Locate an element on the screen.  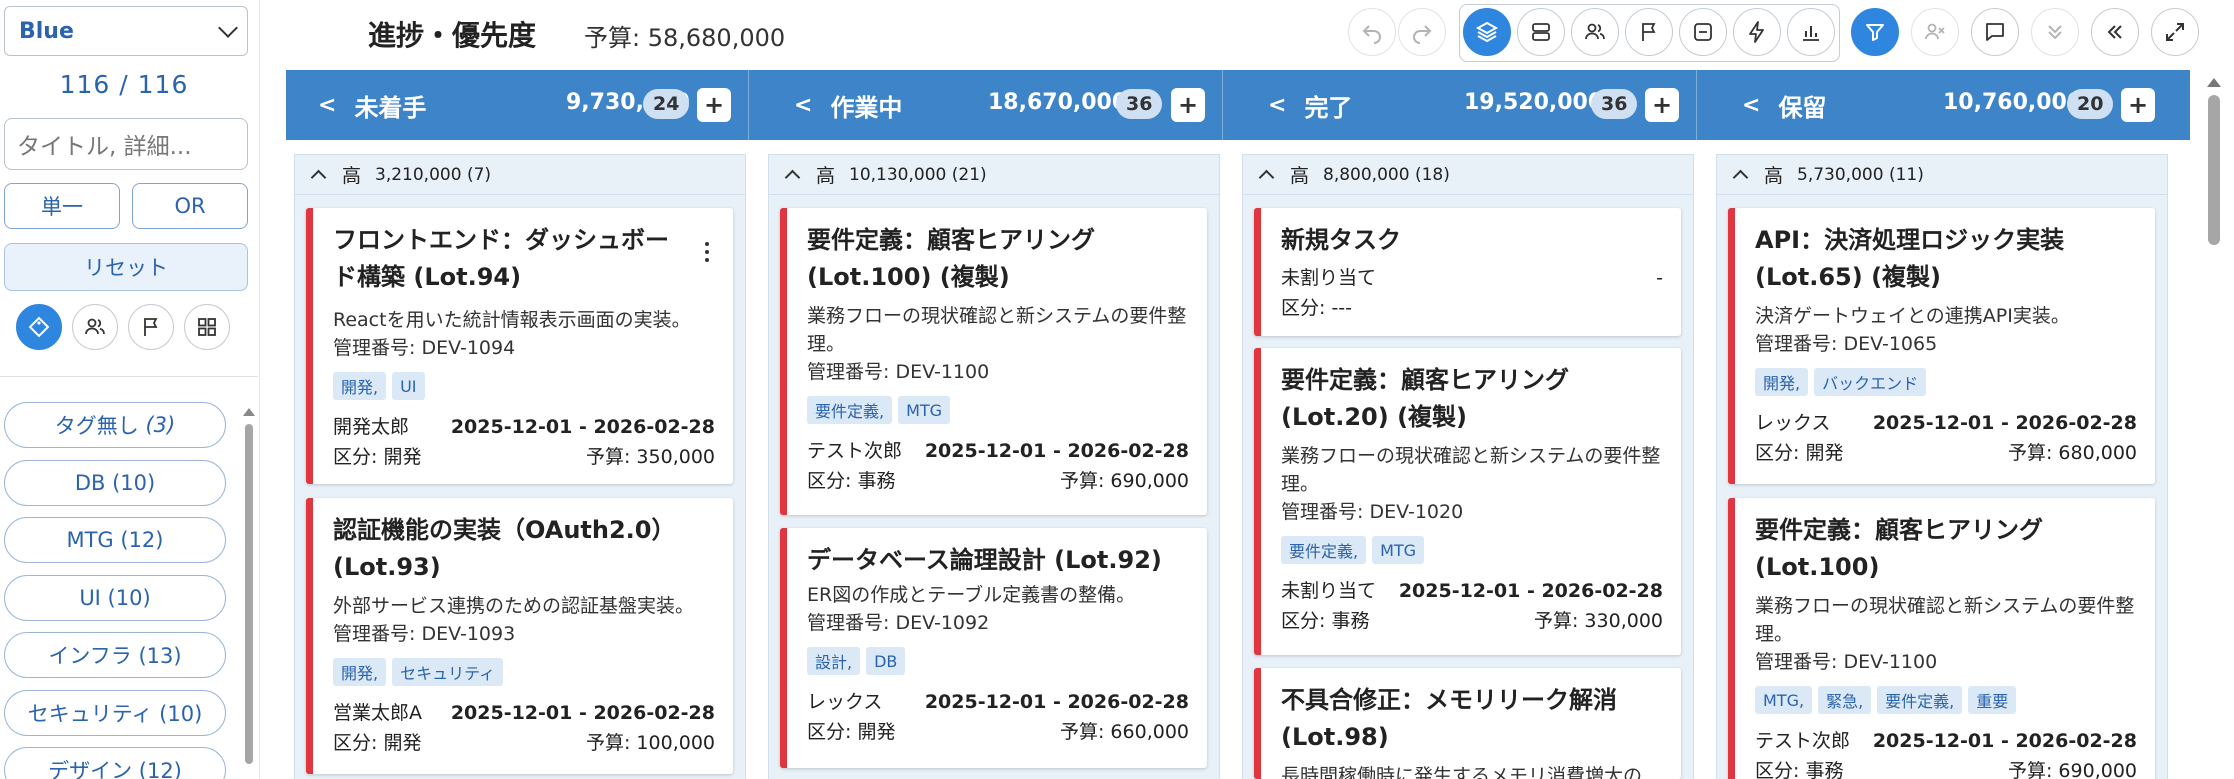
column-header-done: < 完了 is located at coordinates (1310, 105).